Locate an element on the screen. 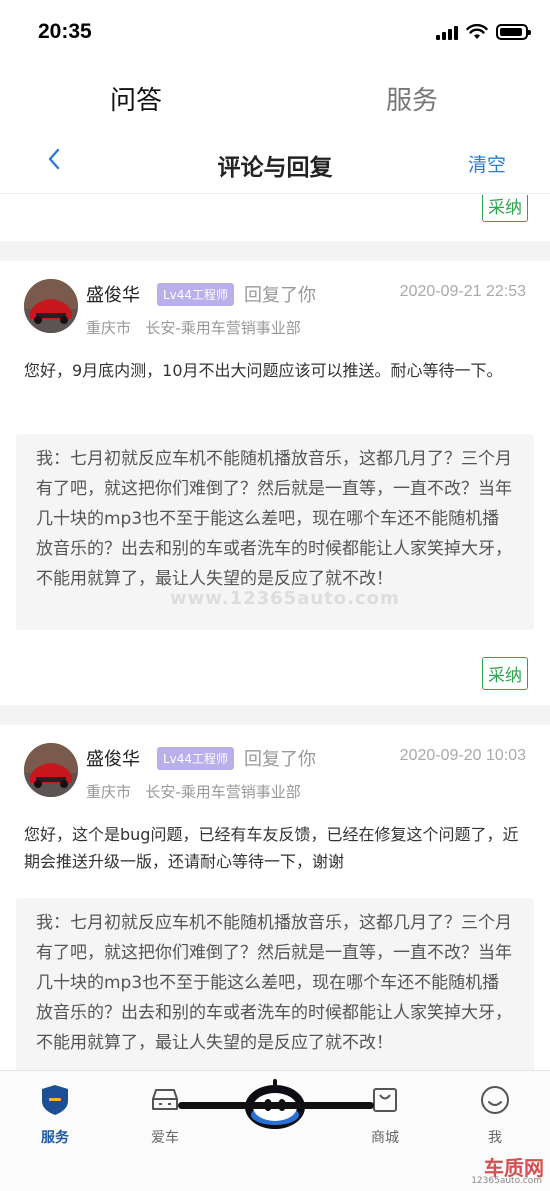 This screenshot has width=550, height=1191. clear-button: 清空 is located at coordinates (487, 163).